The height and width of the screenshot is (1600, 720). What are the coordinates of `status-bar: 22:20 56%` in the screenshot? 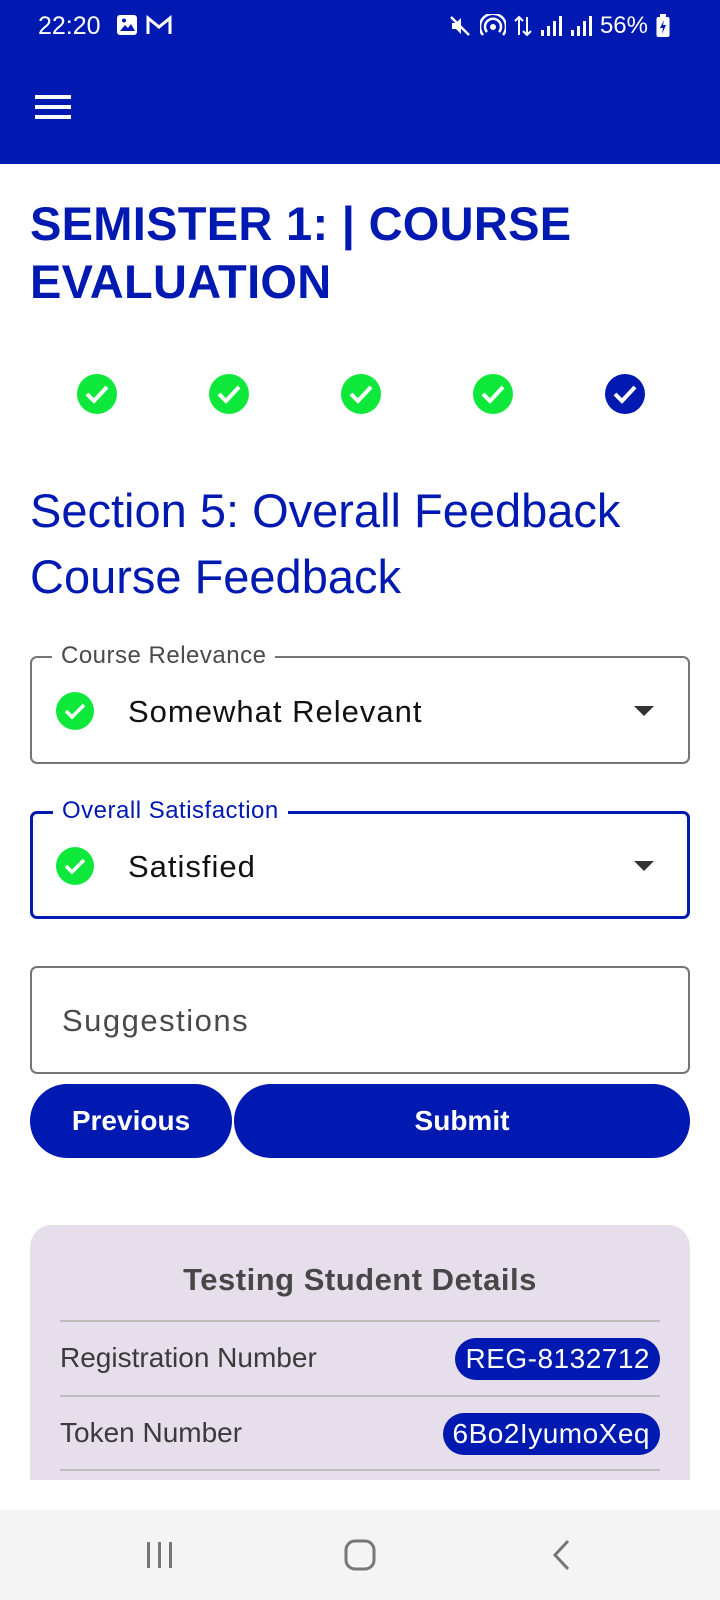 It's located at (360, 26).